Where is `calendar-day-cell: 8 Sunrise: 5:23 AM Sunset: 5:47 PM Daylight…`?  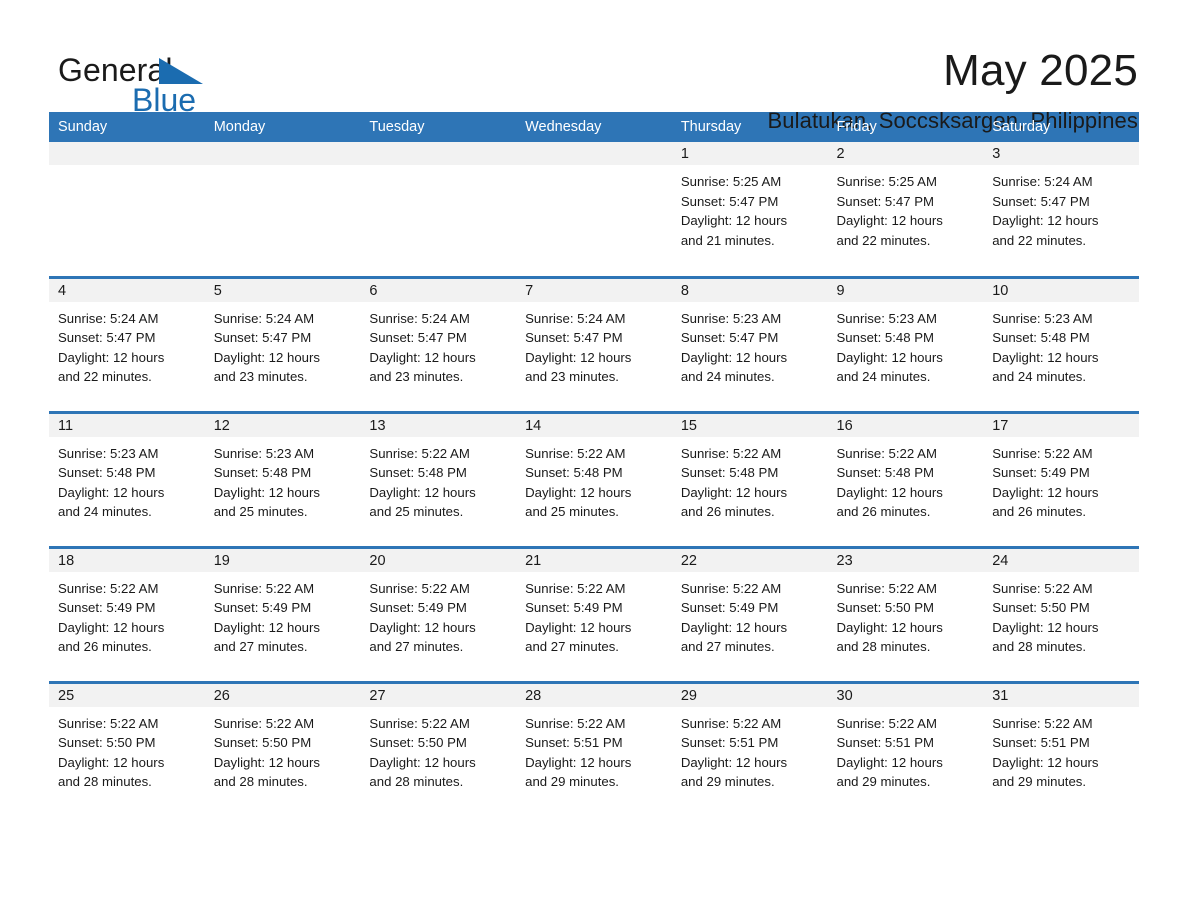 calendar-day-cell: 8 Sunrise: 5:23 AM Sunset: 5:47 PM Daylight… is located at coordinates (749, 343).